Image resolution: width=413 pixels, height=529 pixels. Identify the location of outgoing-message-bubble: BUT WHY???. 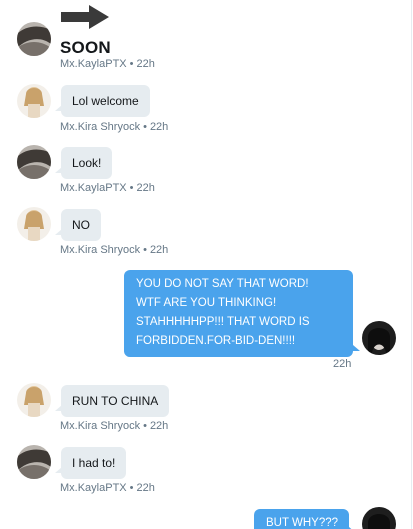
(305, 519).